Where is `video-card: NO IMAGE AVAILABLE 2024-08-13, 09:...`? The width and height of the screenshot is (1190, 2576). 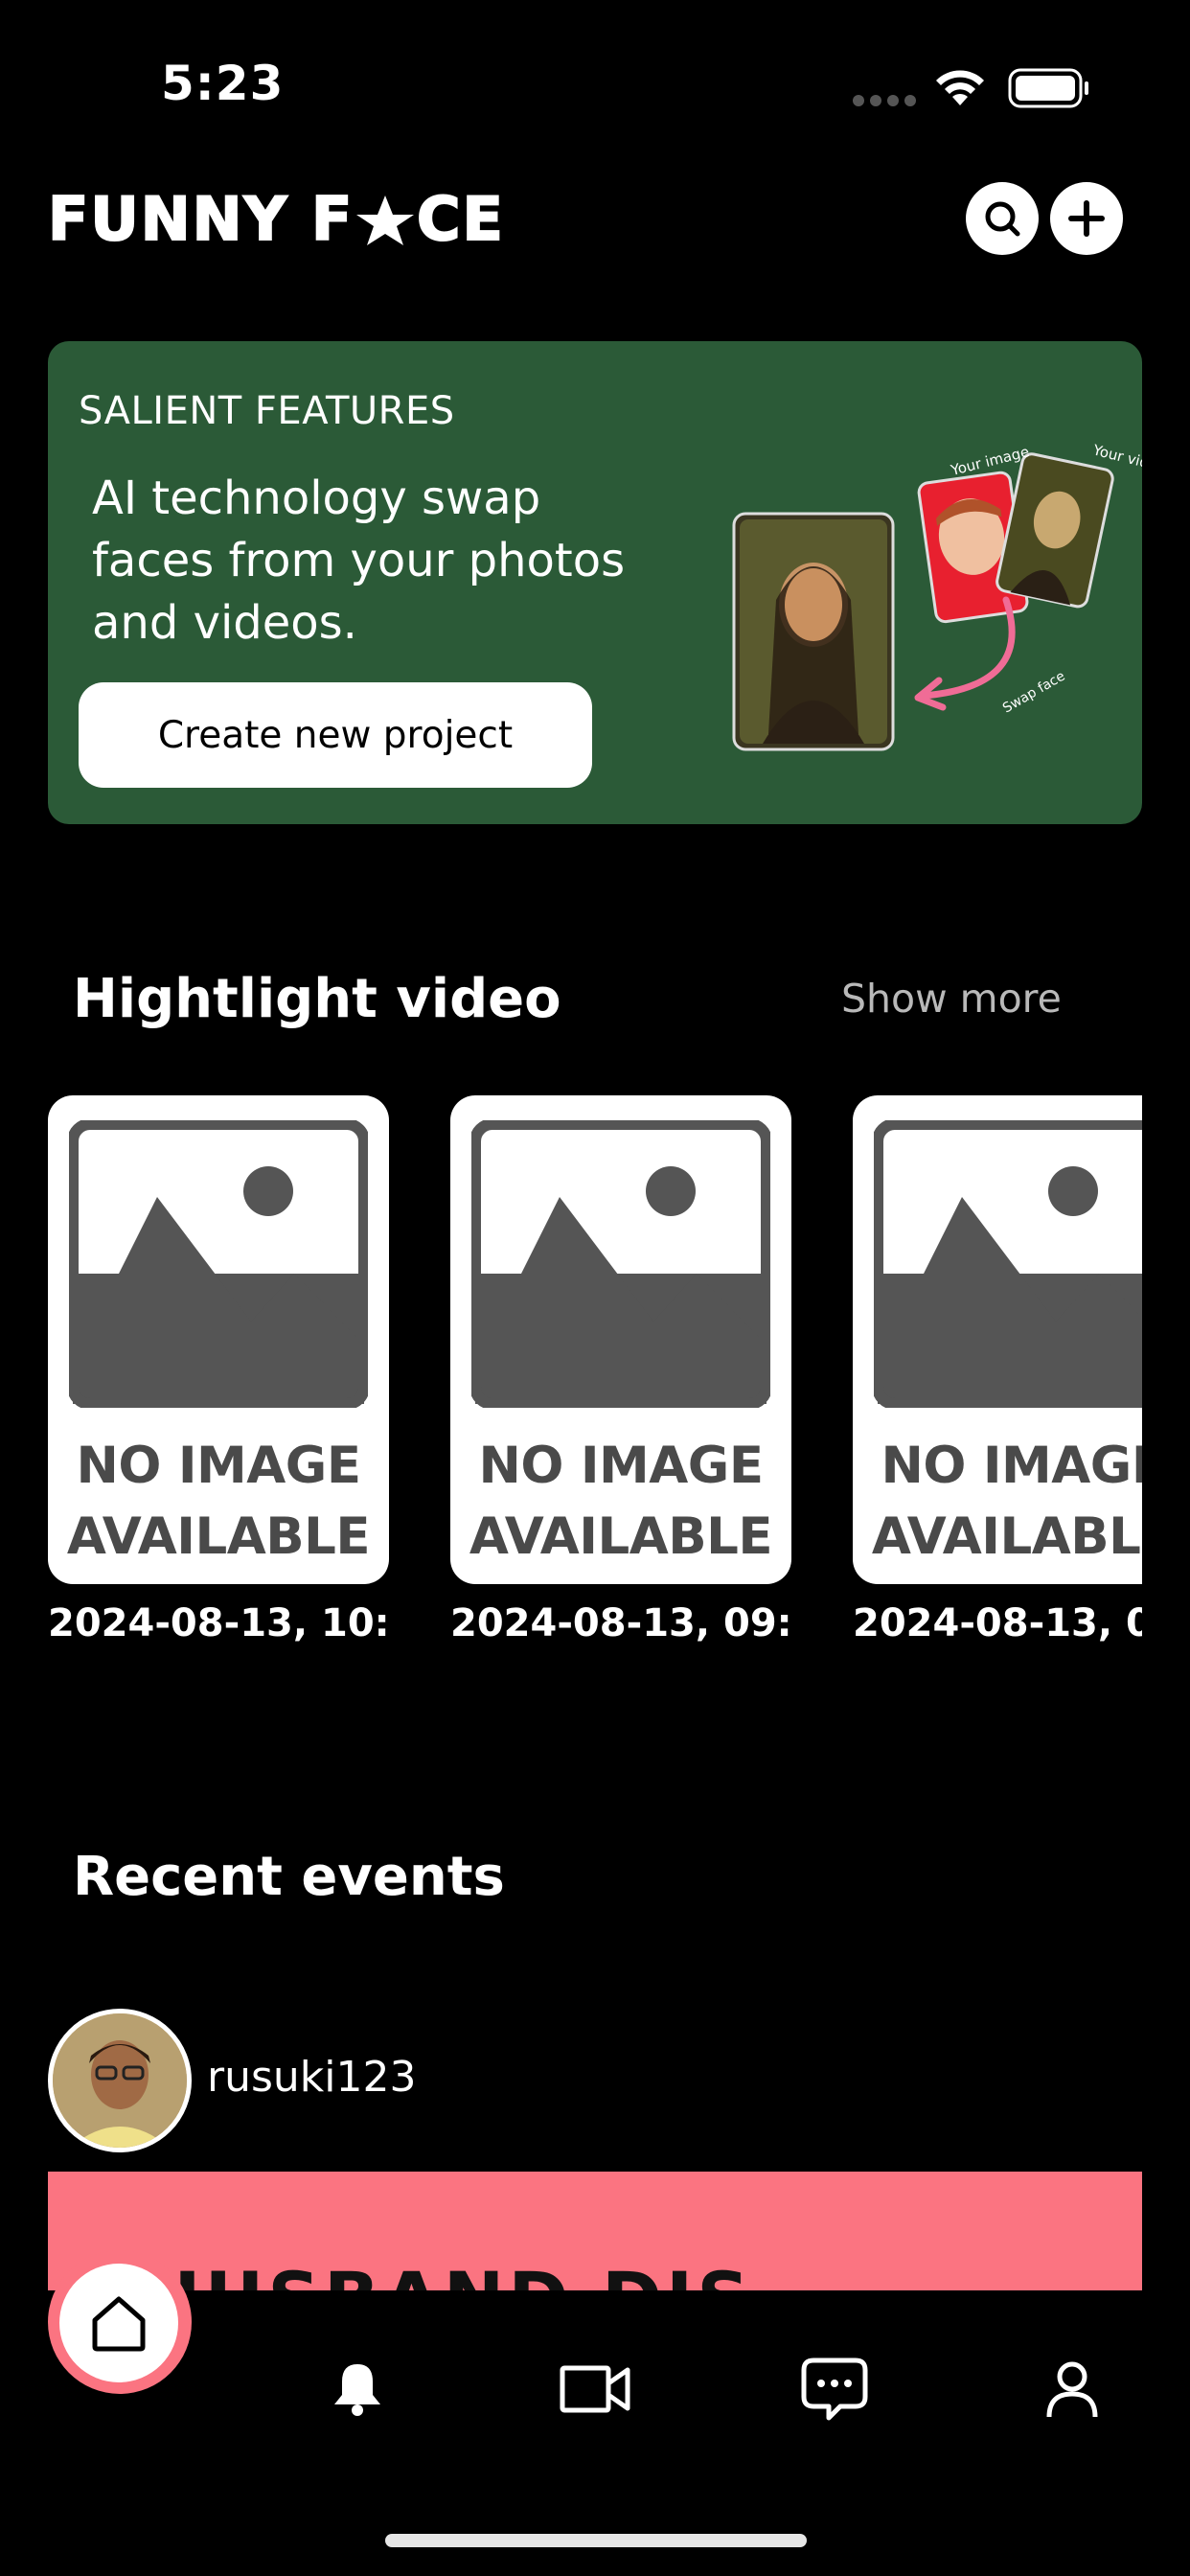
video-card: NO IMAGE AVAILABLE 2024-08-13, 09:... is located at coordinates (621, 1370).